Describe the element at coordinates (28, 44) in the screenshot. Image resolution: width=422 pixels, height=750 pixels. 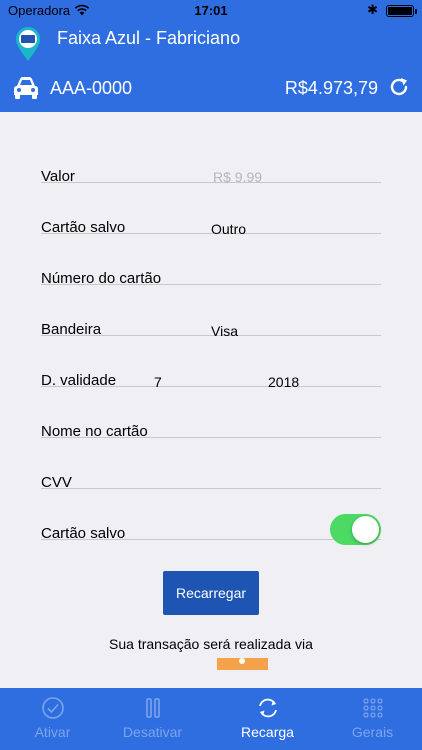
I see `app-logo-icon` at that location.